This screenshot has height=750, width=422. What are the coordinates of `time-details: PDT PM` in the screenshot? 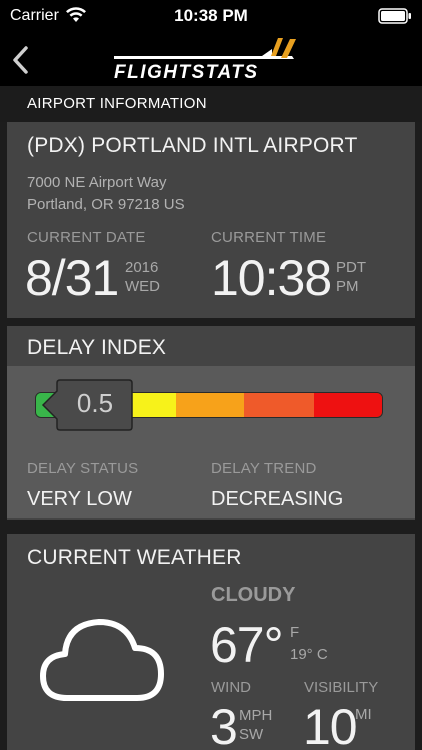 It's located at (351, 277).